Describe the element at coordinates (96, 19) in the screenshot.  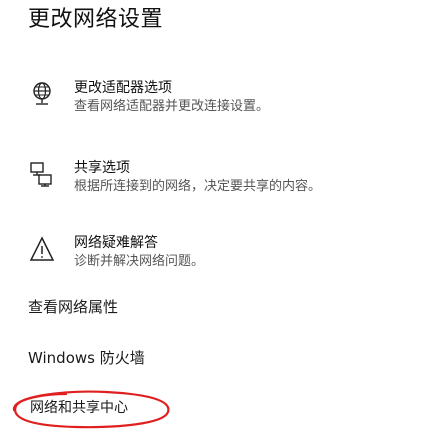
I see `page-title: 更改网络设置` at that location.